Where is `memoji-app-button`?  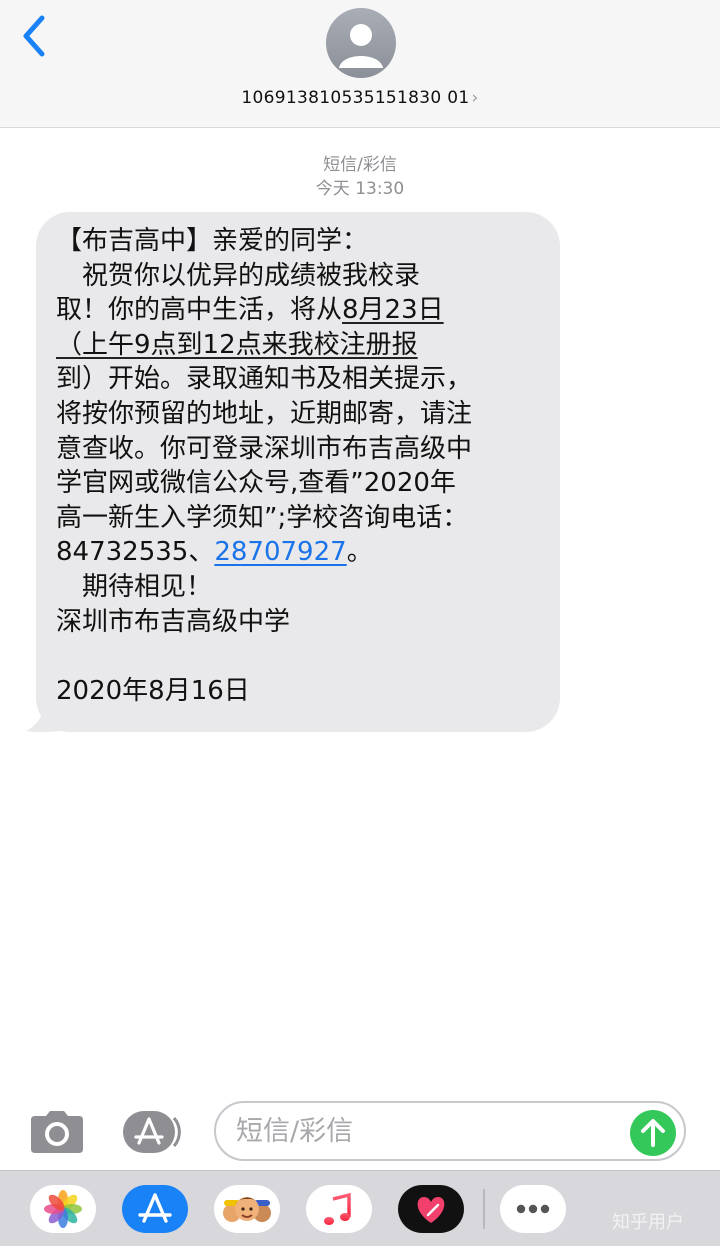
memoji-app-button is located at coordinates (247, 1209).